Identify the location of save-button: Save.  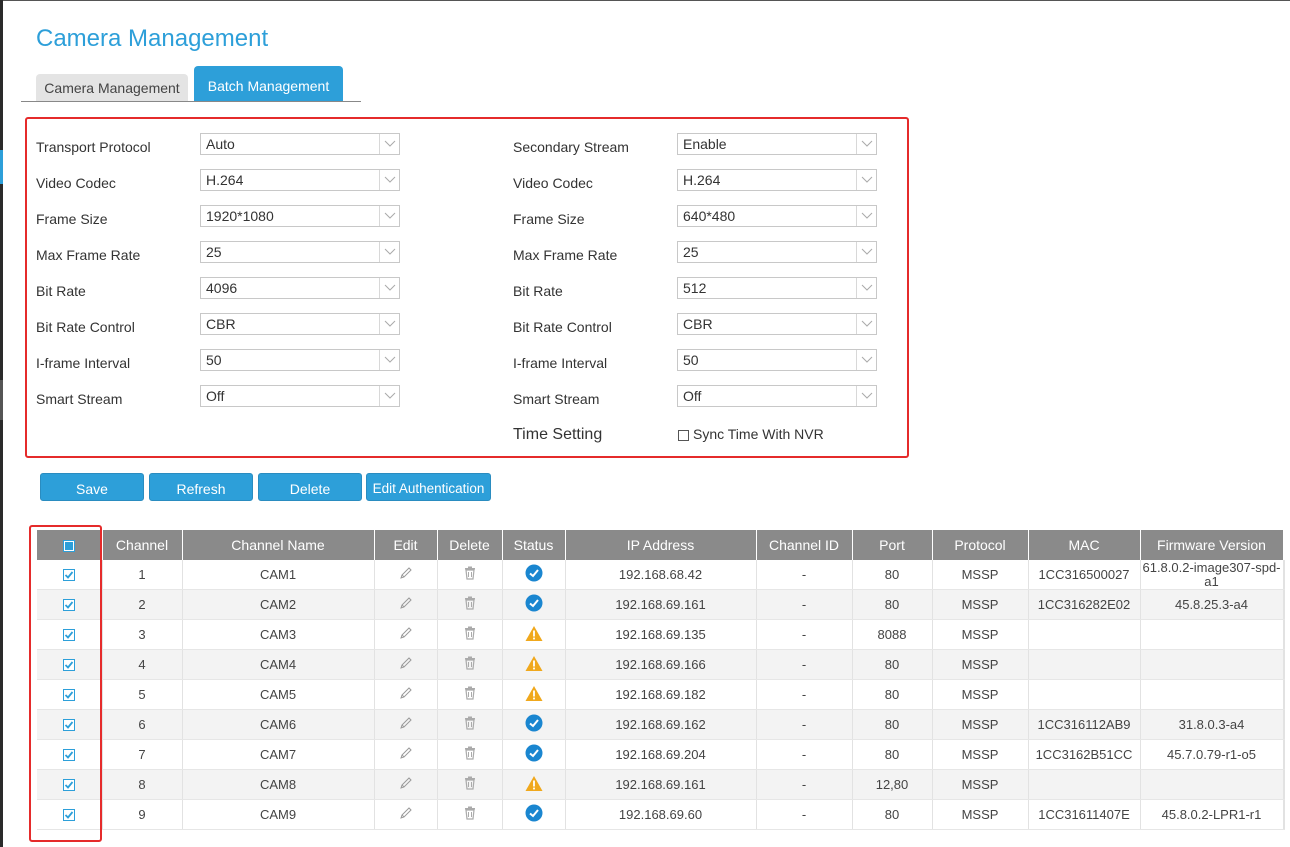
(92, 487).